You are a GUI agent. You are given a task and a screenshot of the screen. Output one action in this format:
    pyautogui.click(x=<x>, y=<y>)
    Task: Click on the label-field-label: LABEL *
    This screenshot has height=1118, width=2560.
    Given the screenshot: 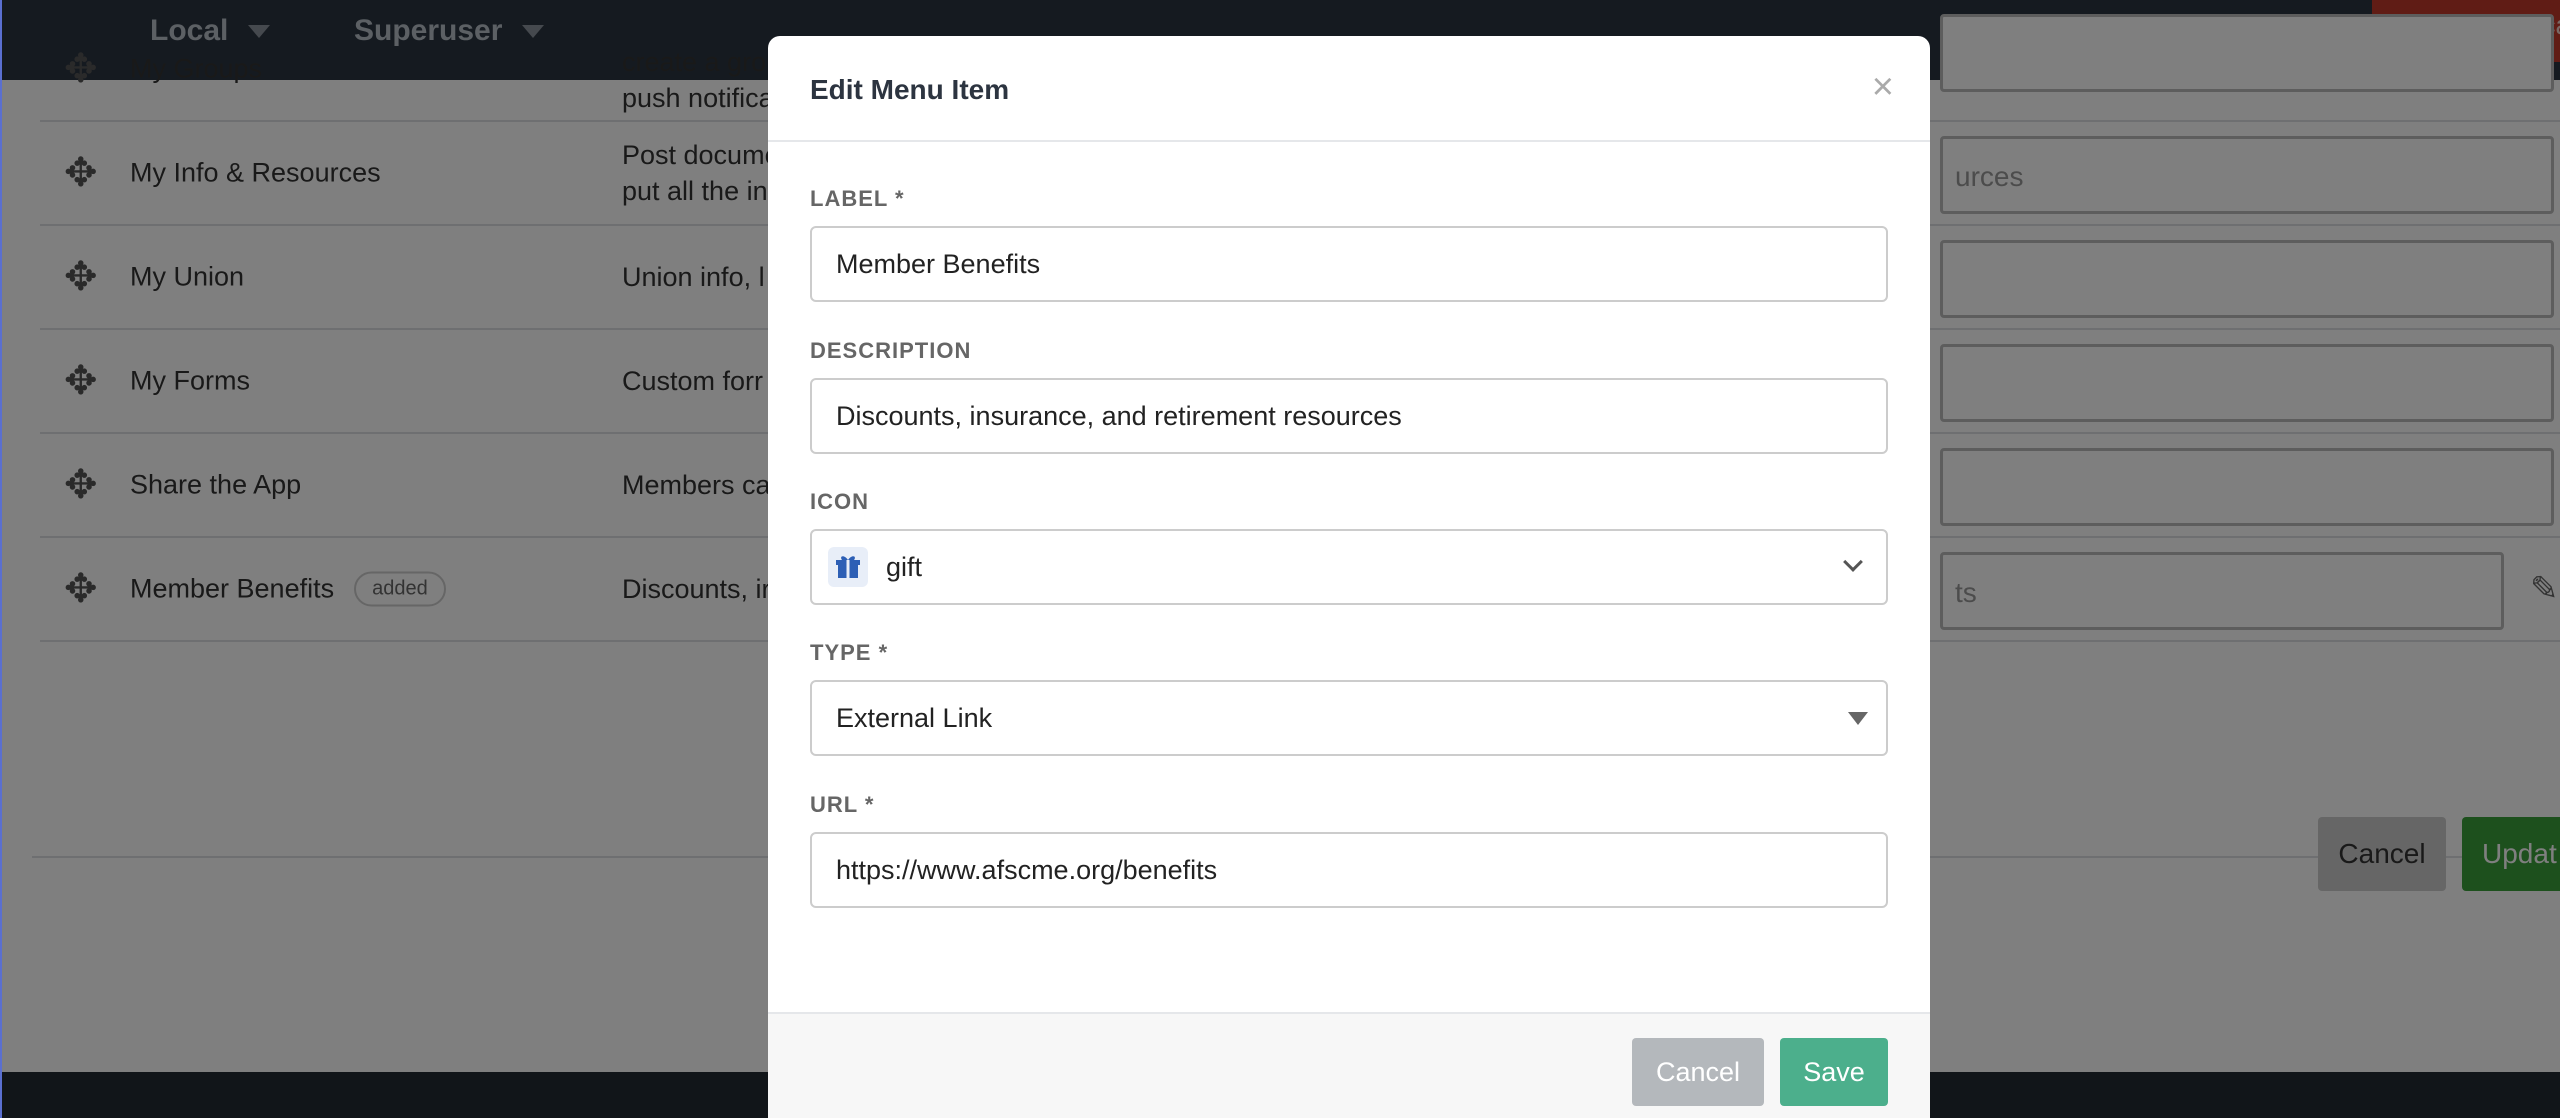 What is the action you would take?
    pyautogui.click(x=857, y=198)
    